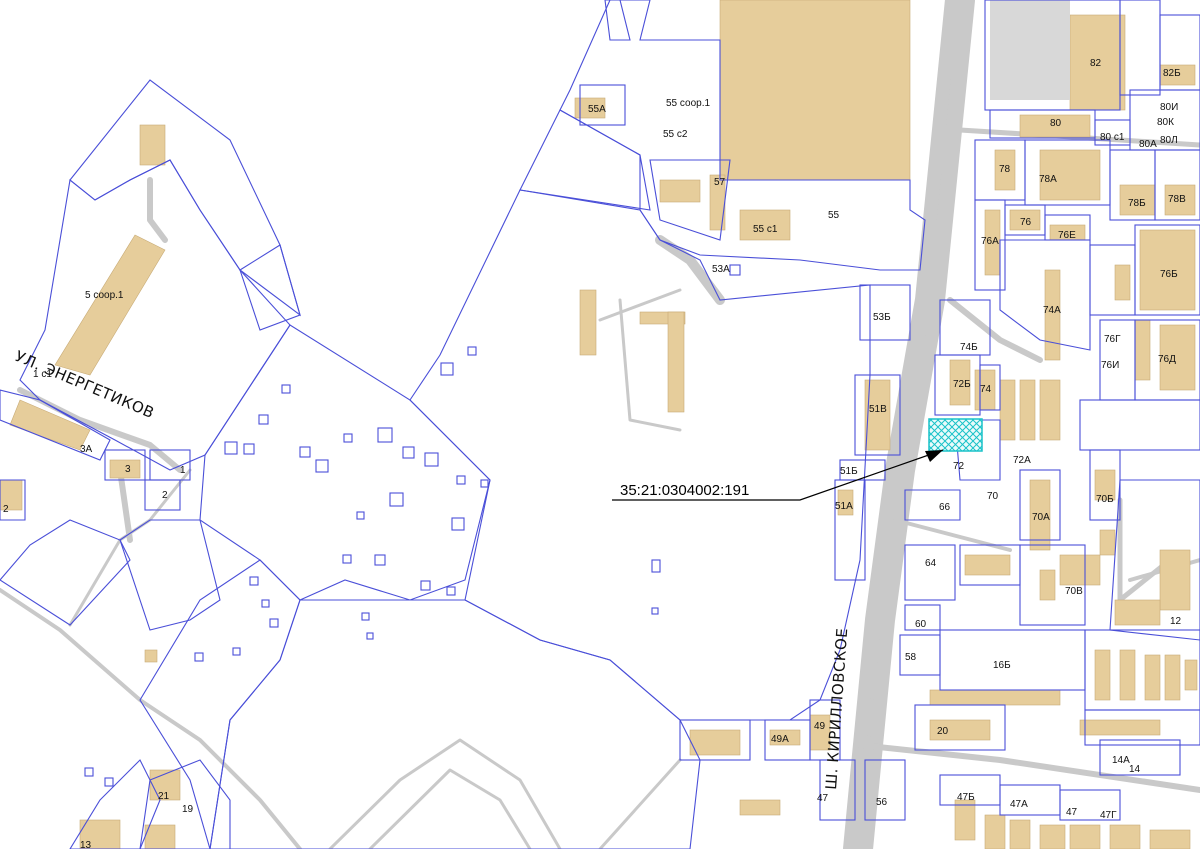  I want to click on address-label: 78В, so click(1177, 199).